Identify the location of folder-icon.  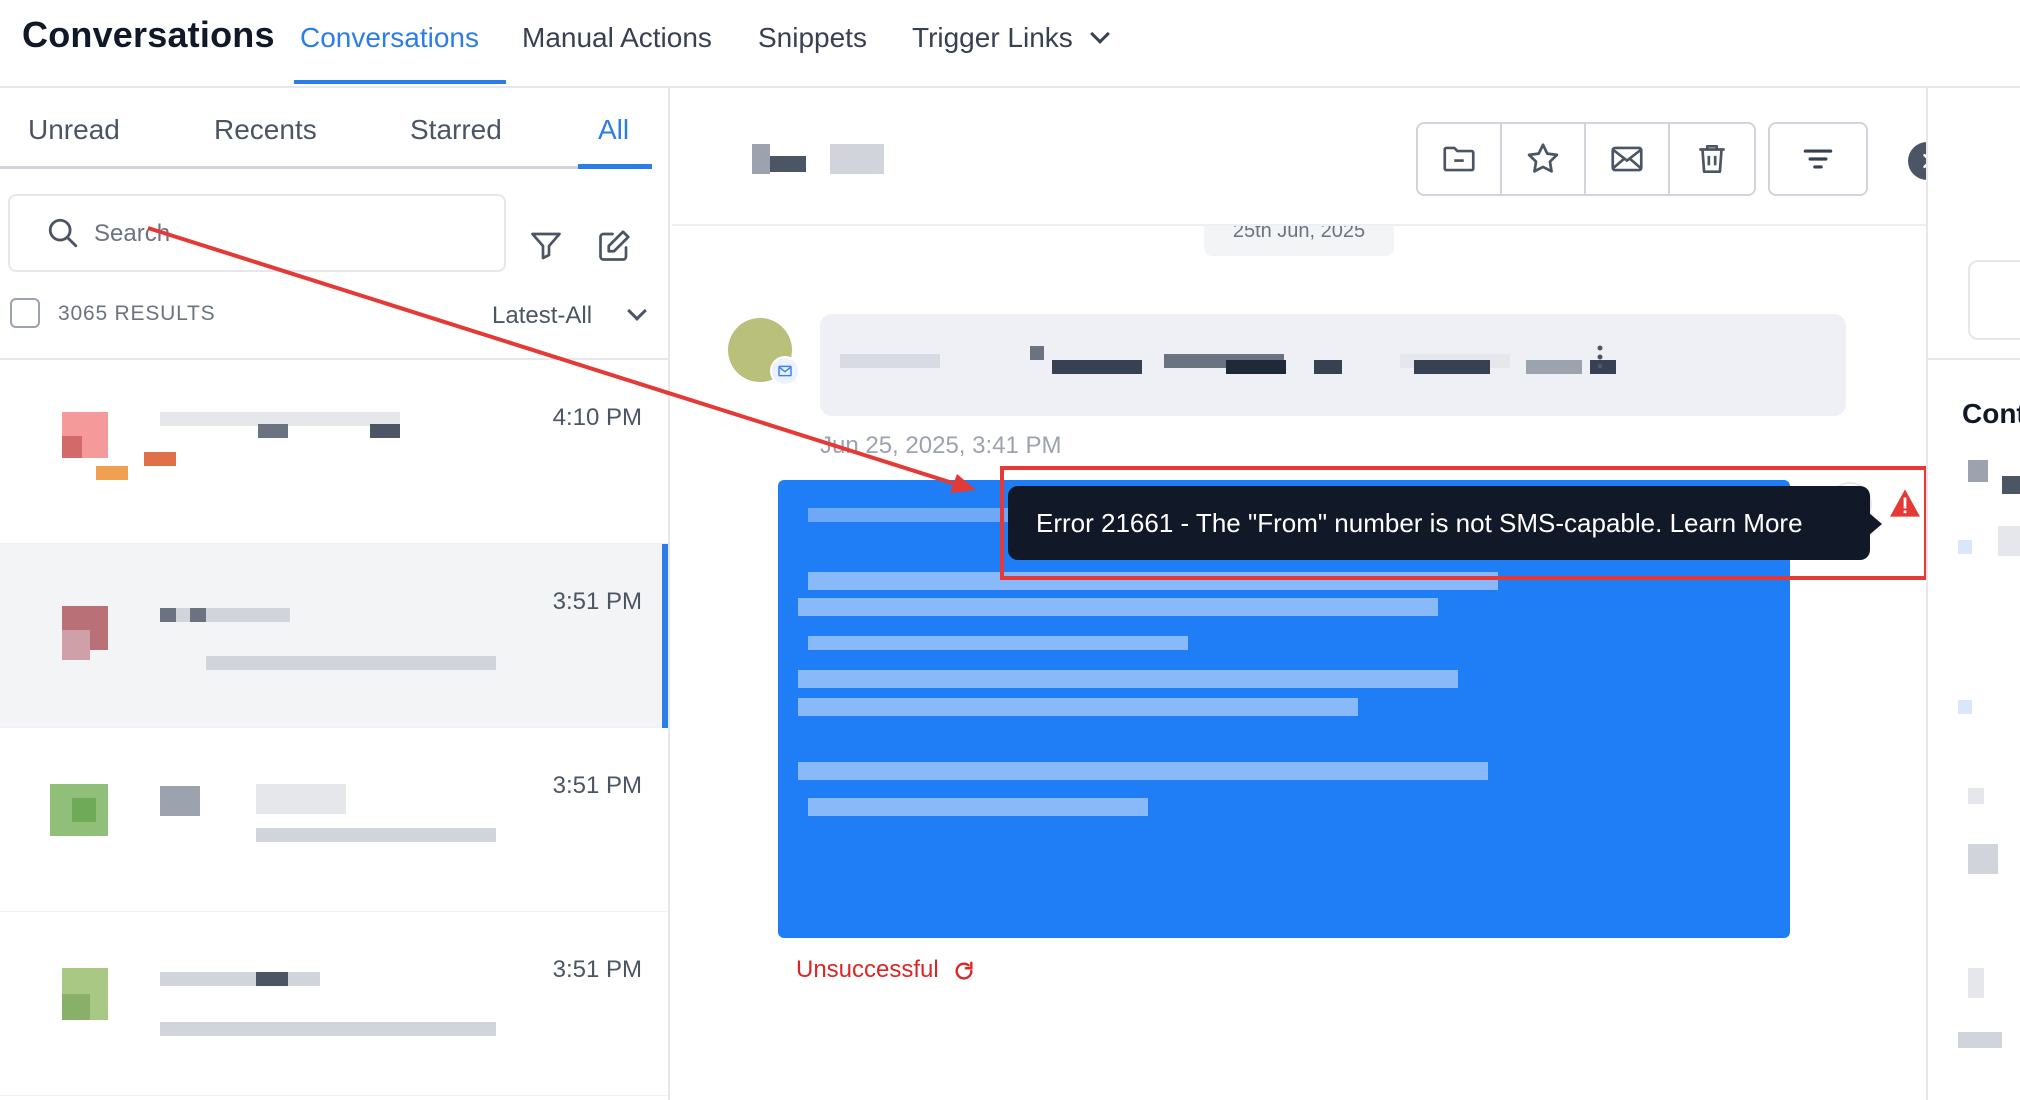
(1459, 159).